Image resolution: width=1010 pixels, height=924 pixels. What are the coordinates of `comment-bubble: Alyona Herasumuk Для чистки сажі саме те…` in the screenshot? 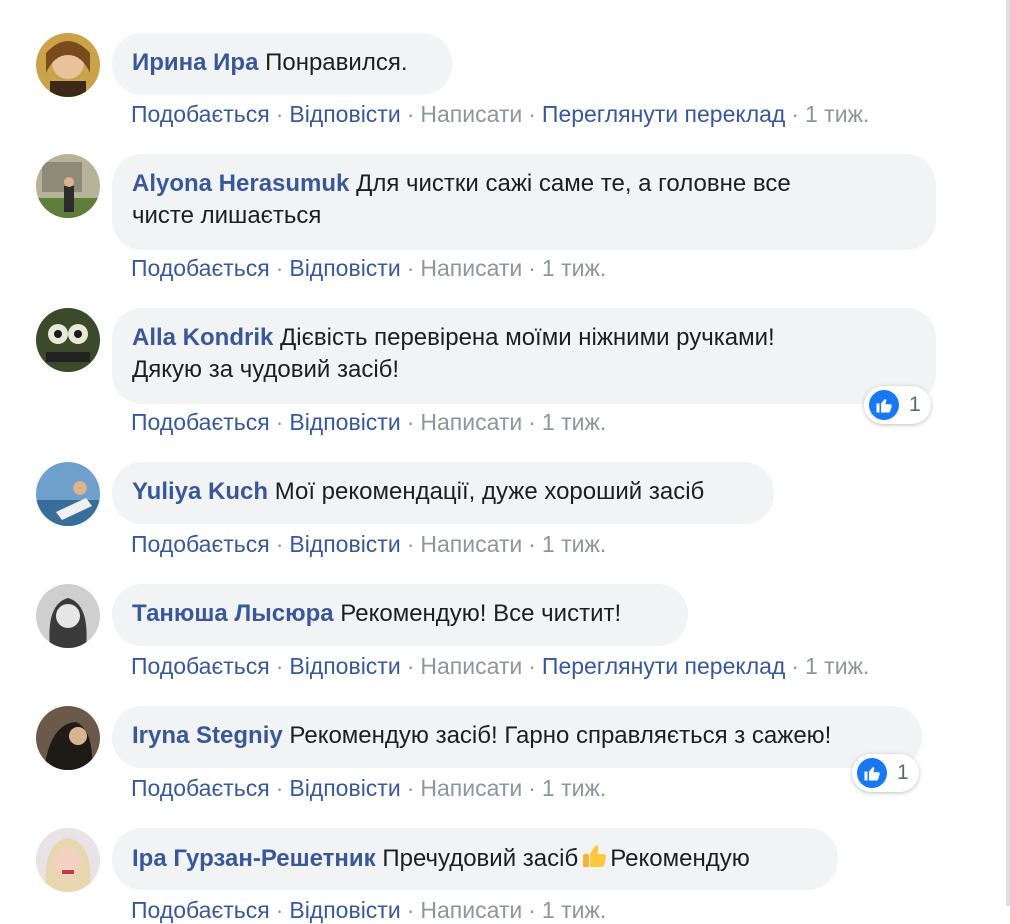 It's located at (524, 202).